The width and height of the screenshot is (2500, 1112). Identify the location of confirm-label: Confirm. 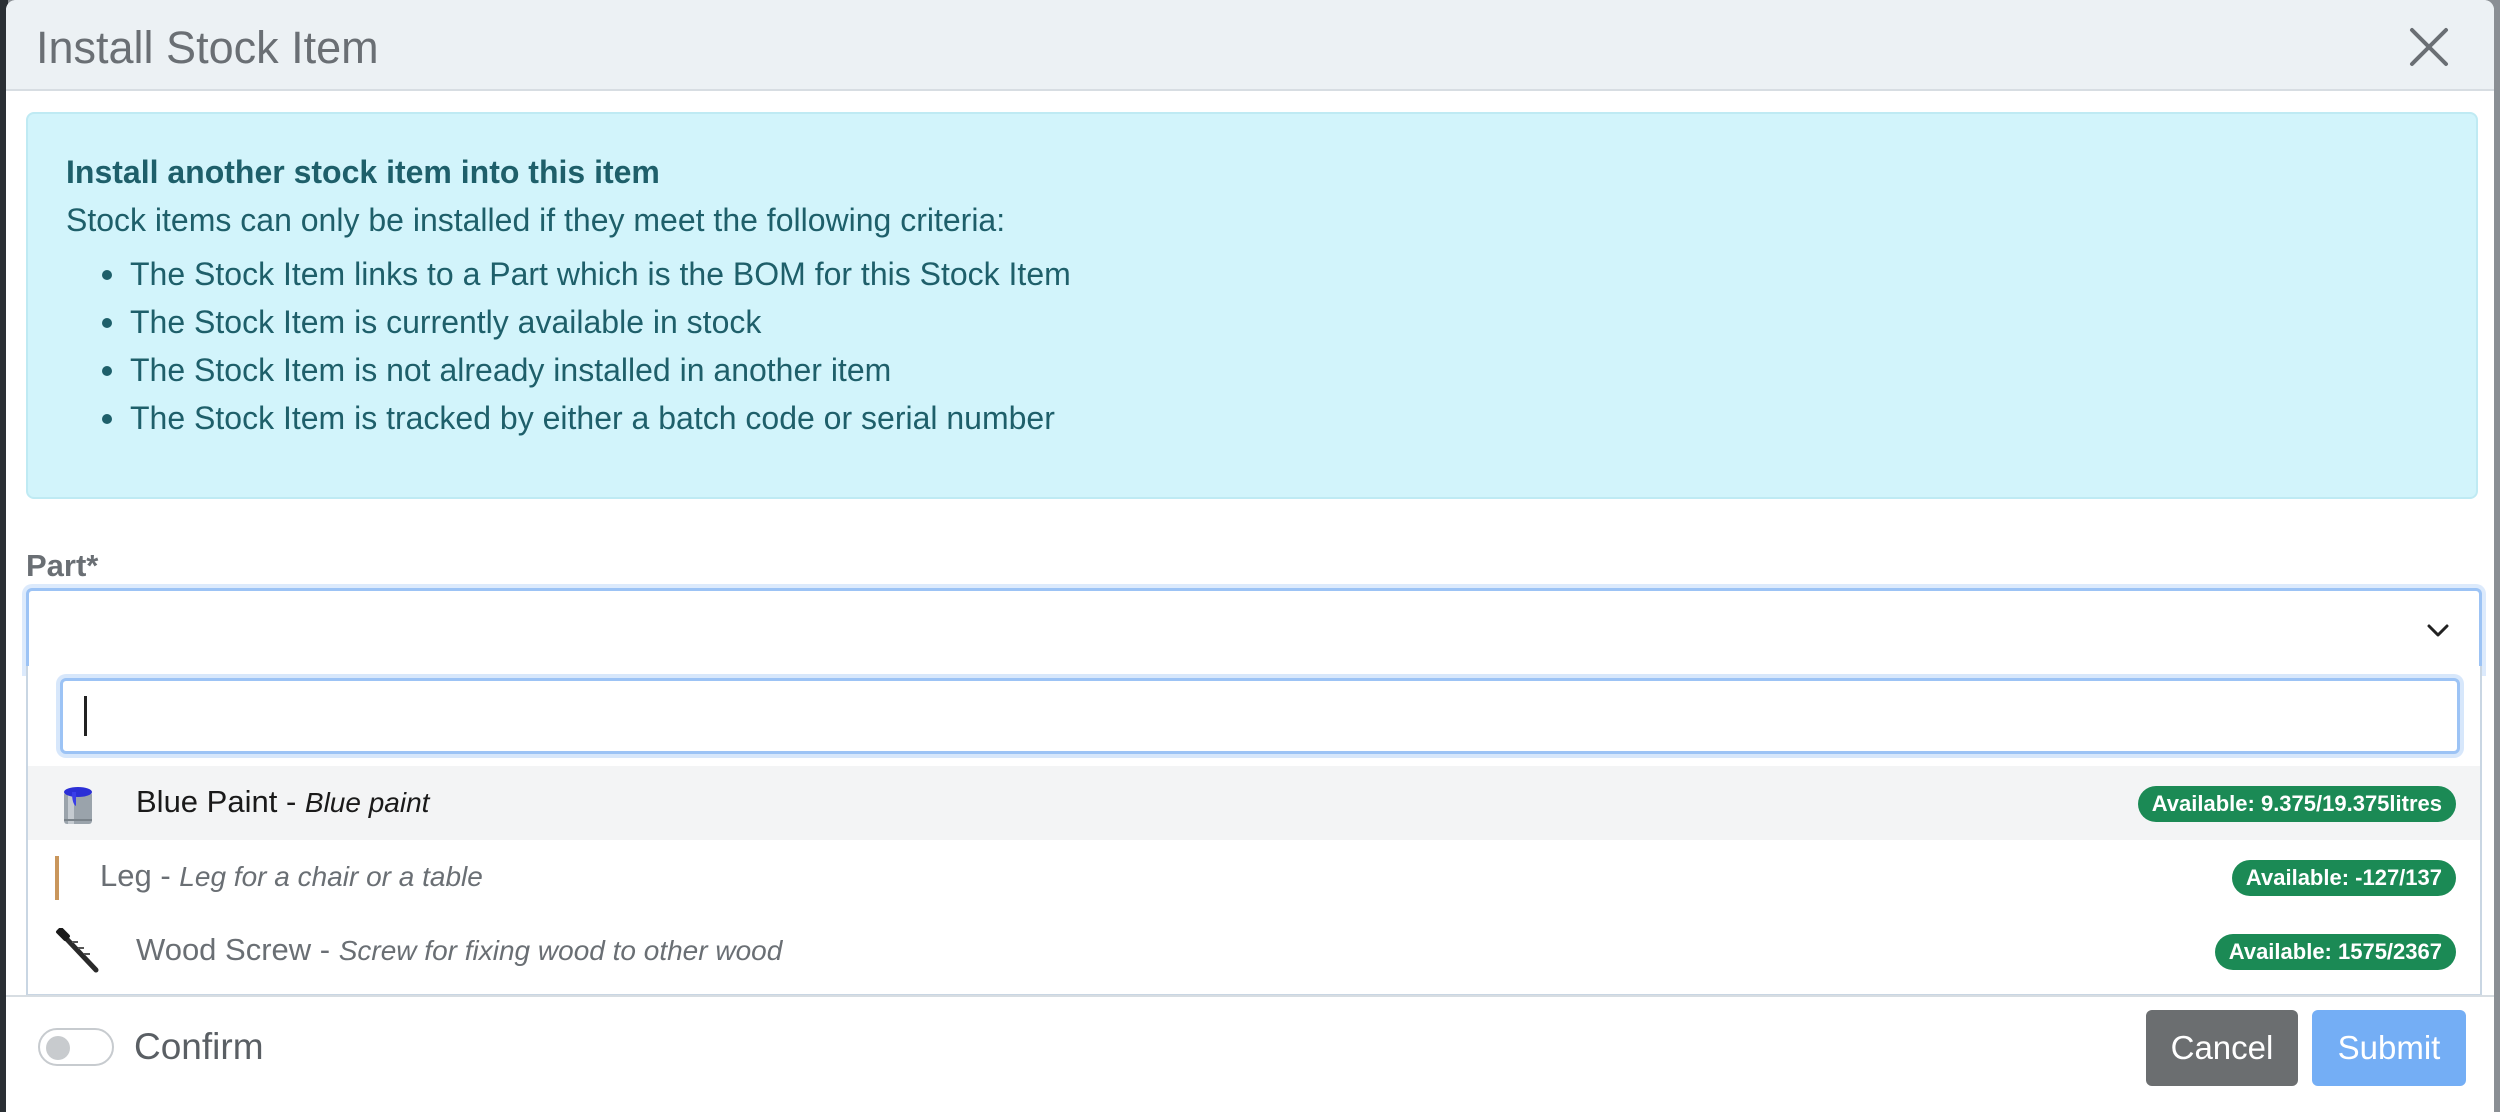
(199, 1046).